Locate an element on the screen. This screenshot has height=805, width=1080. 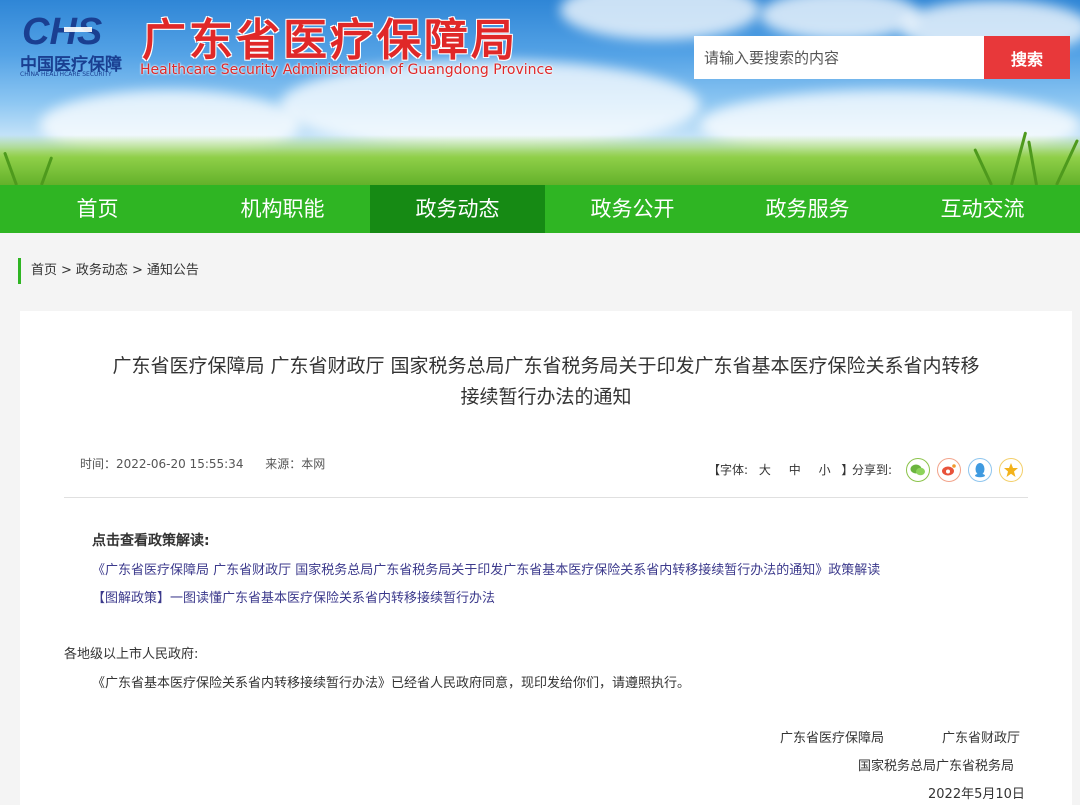
nav-item-home: 首页 is located at coordinates (97, 209).